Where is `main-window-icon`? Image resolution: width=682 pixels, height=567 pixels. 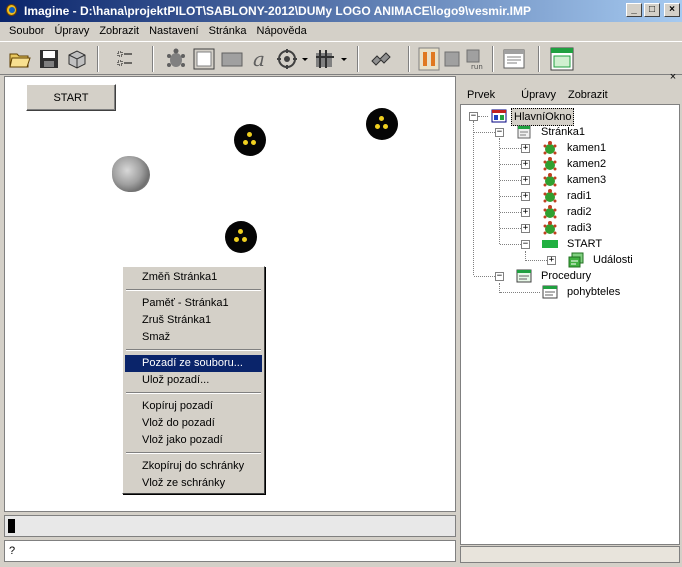
main-window-icon is located at coordinates (562, 59).